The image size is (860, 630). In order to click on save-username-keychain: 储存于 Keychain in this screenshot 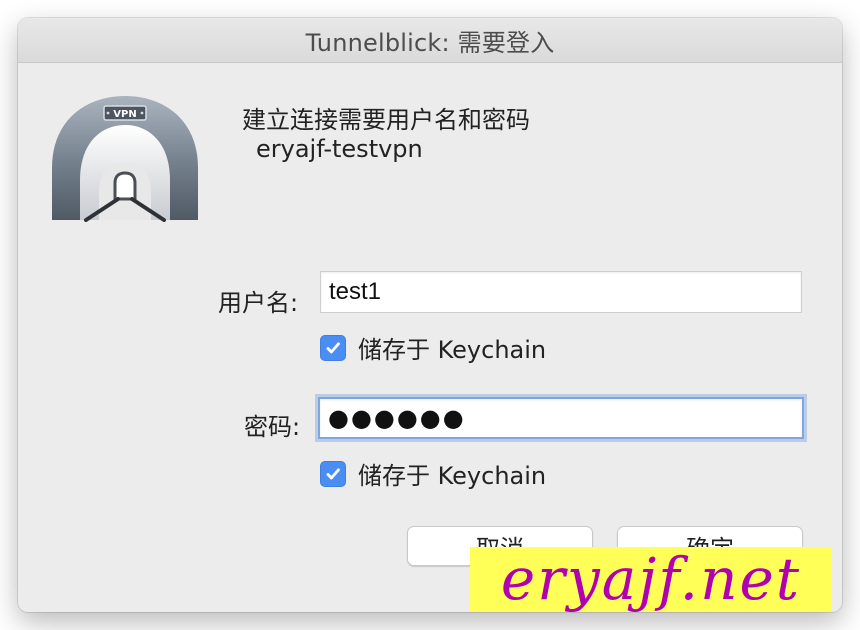, I will do `click(433, 347)`.